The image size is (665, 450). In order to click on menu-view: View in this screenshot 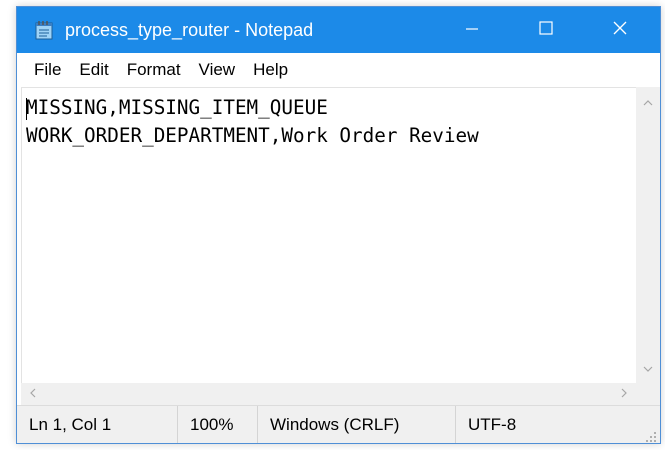, I will do `click(217, 70)`.